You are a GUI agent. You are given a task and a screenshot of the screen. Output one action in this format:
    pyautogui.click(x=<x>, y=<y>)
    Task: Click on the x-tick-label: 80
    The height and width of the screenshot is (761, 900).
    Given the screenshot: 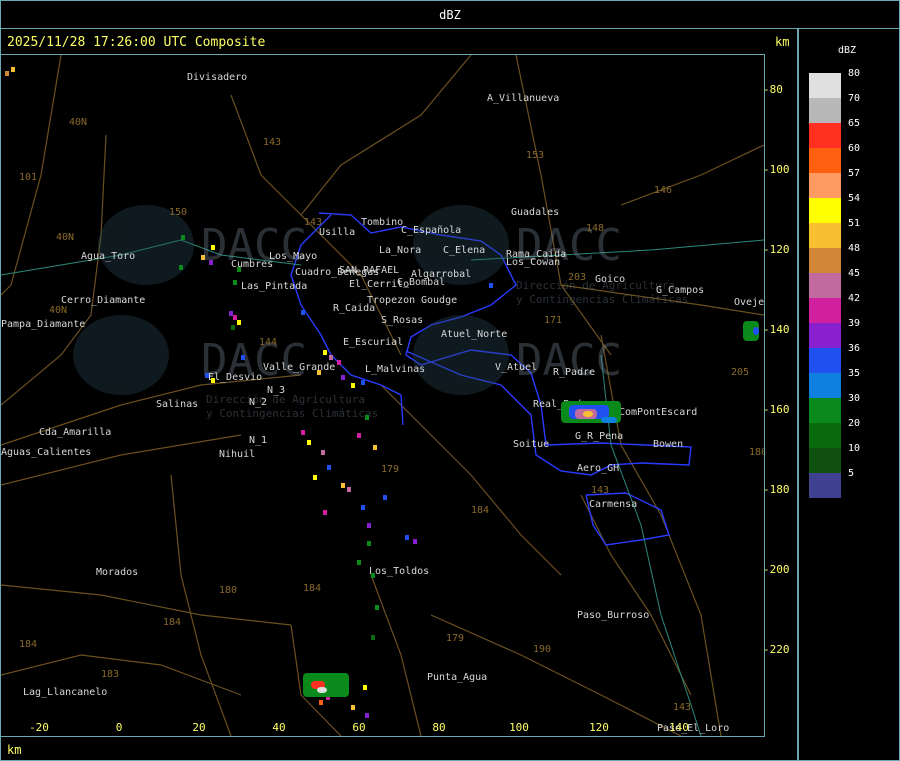 What is the action you would take?
    pyautogui.click(x=438, y=727)
    